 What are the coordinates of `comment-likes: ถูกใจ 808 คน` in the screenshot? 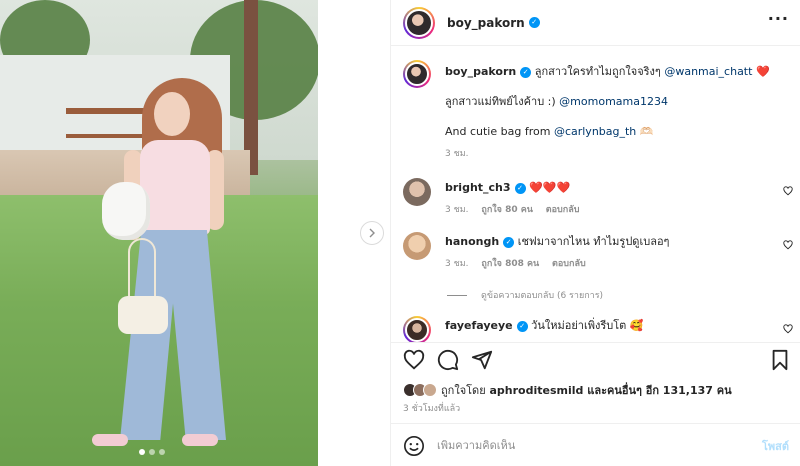 It's located at (510, 264).